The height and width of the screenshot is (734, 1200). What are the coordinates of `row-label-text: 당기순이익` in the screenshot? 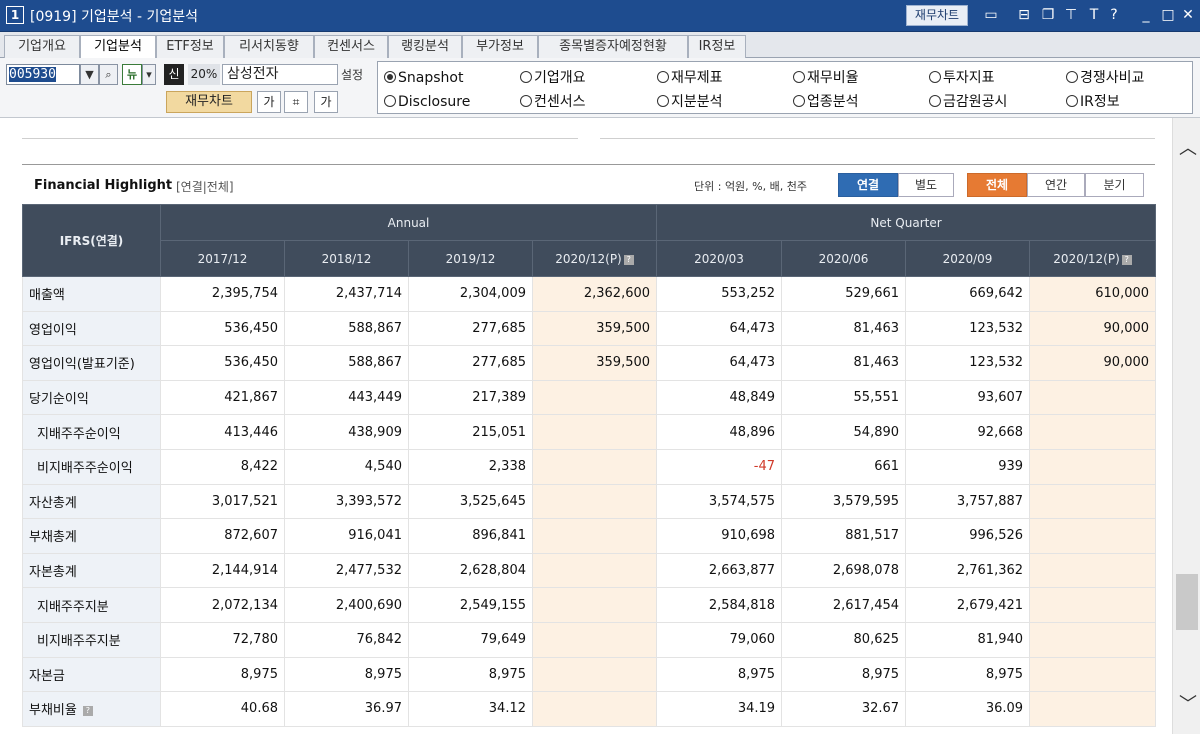 It's located at (59, 400).